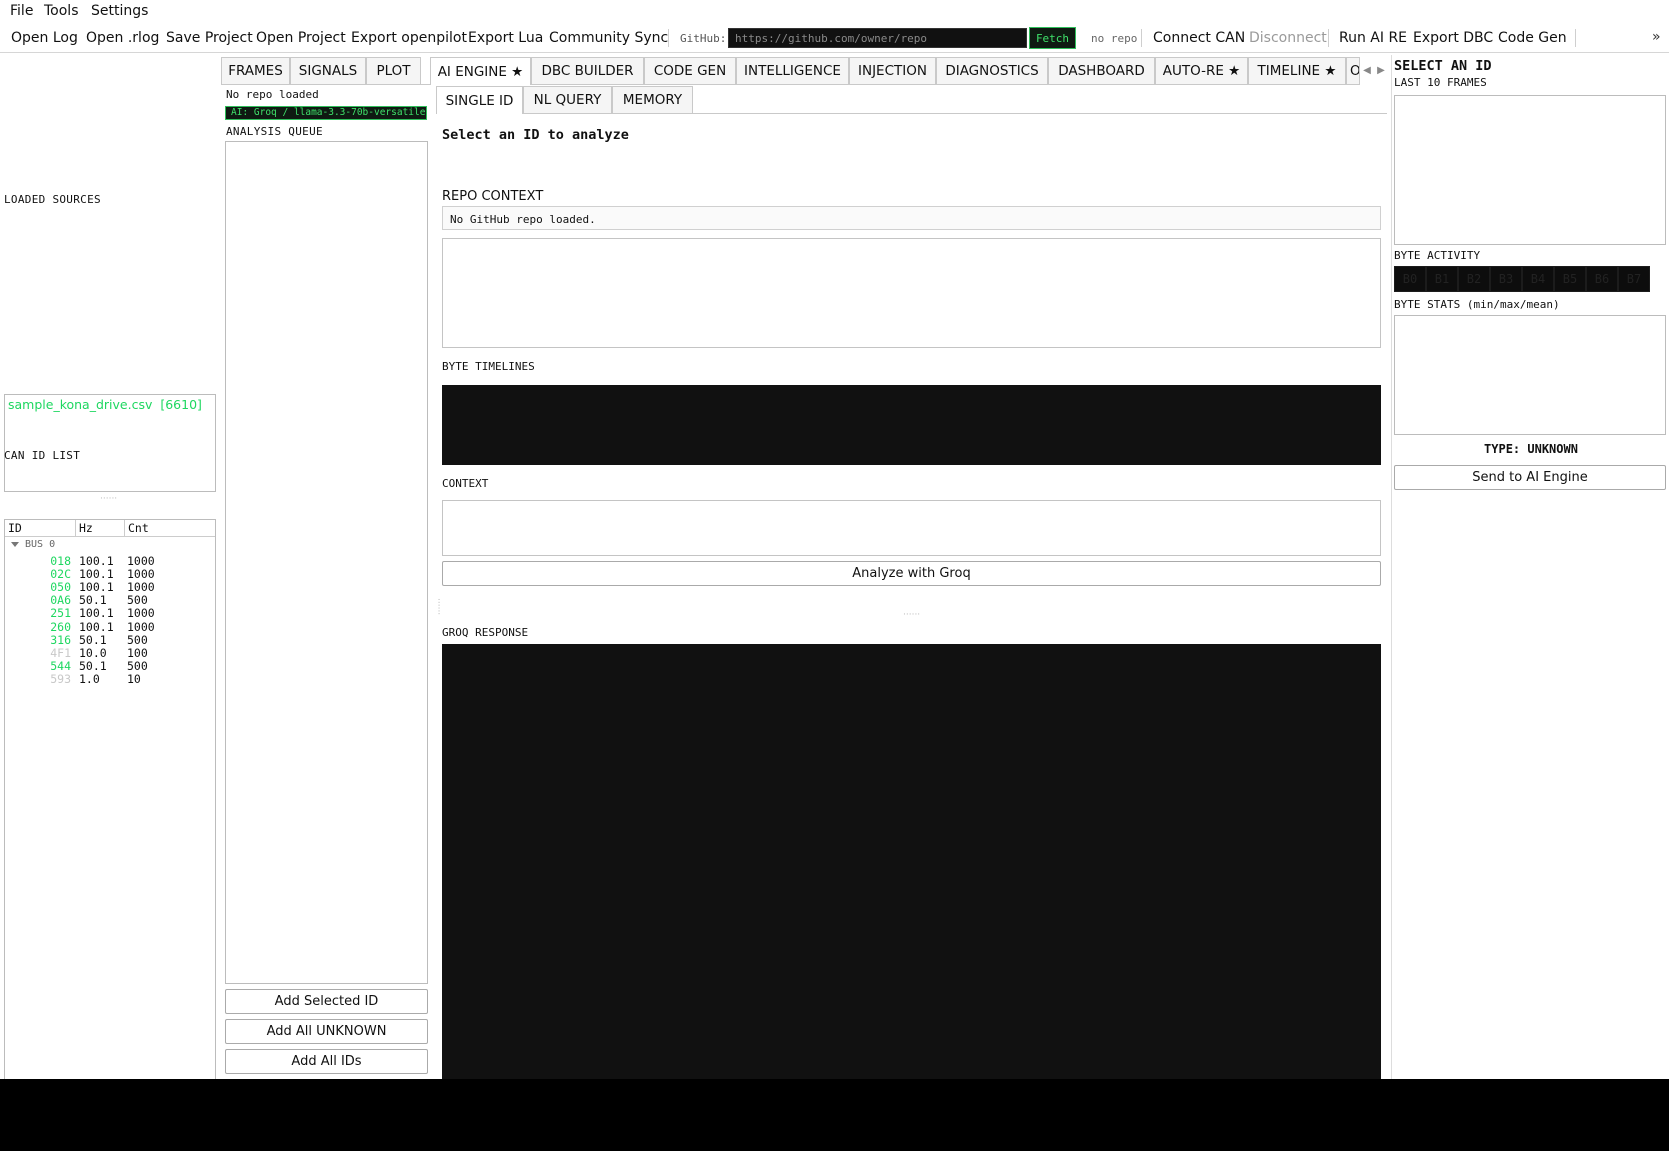 The width and height of the screenshot is (1669, 1151). I want to click on chevron-down-icon, so click(15, 544).